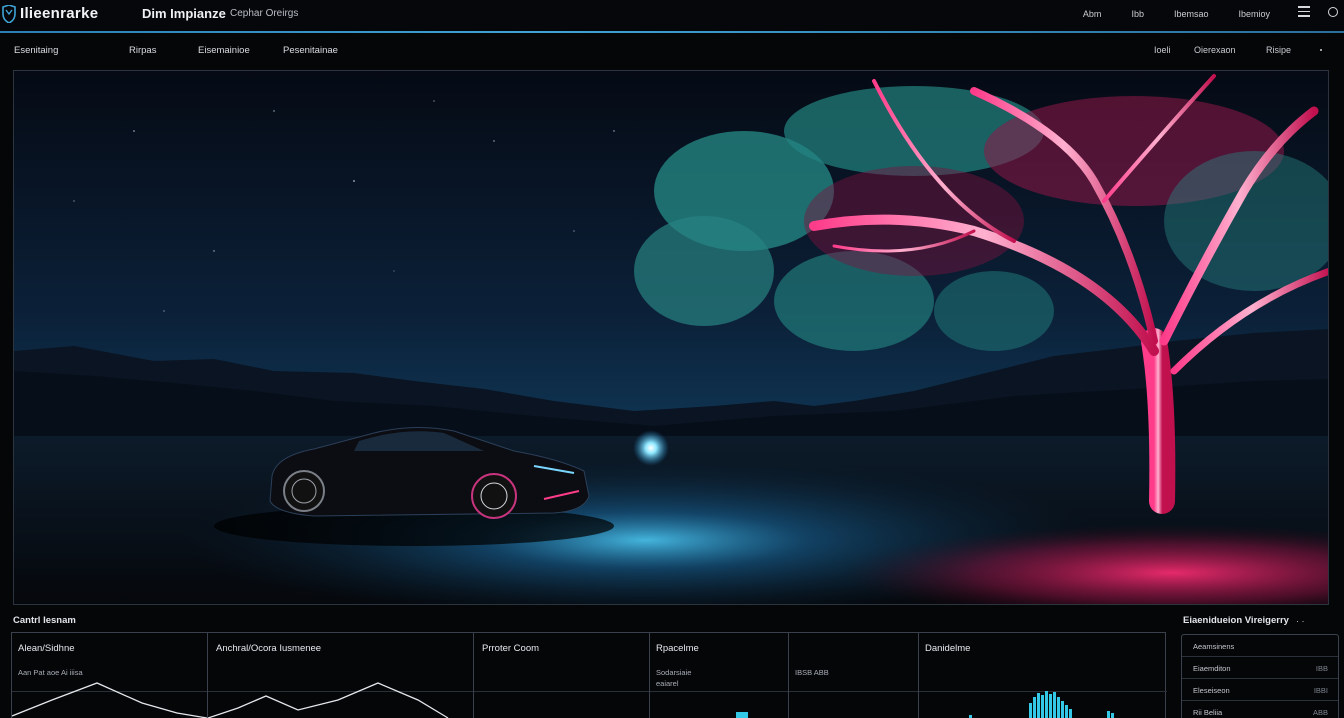 Image resolution: width=1344 pixels, height=718 pixels. What do you see at coordinates (742, 715) in the screenshot?
I see `col-4-bar` at bounding box center [742, 715].